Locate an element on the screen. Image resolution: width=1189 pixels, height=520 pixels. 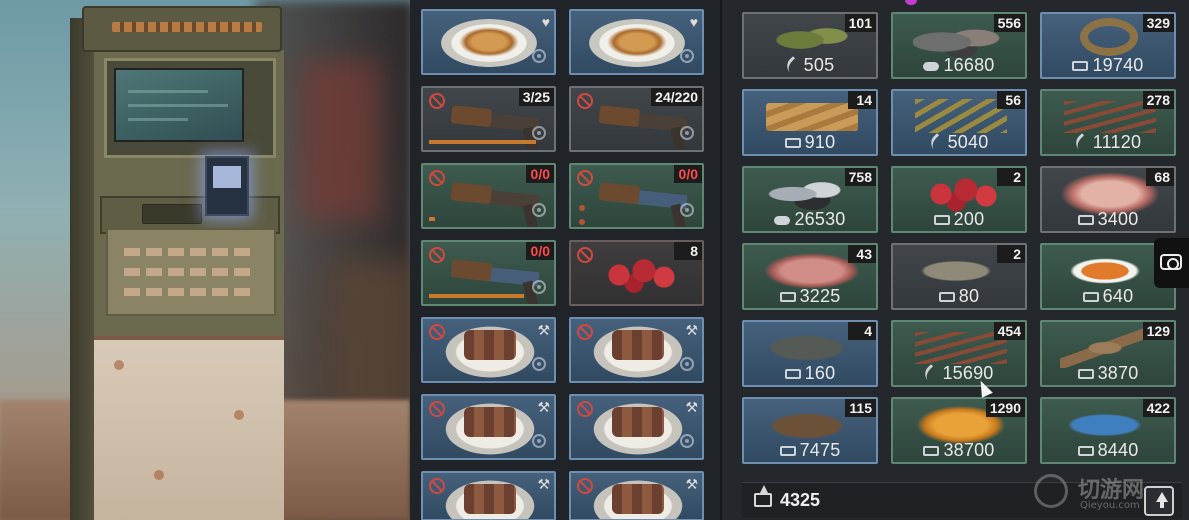
inventory-slot: 8 is located at coordinates (636, 273).